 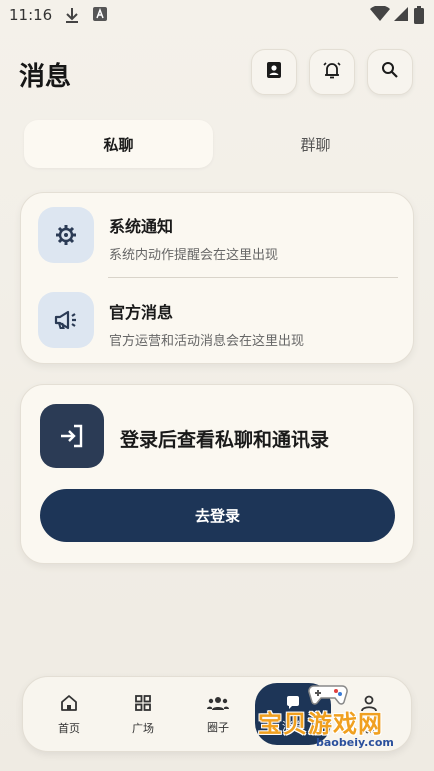 I want to click on home-icon, so click(x=69, y=705).